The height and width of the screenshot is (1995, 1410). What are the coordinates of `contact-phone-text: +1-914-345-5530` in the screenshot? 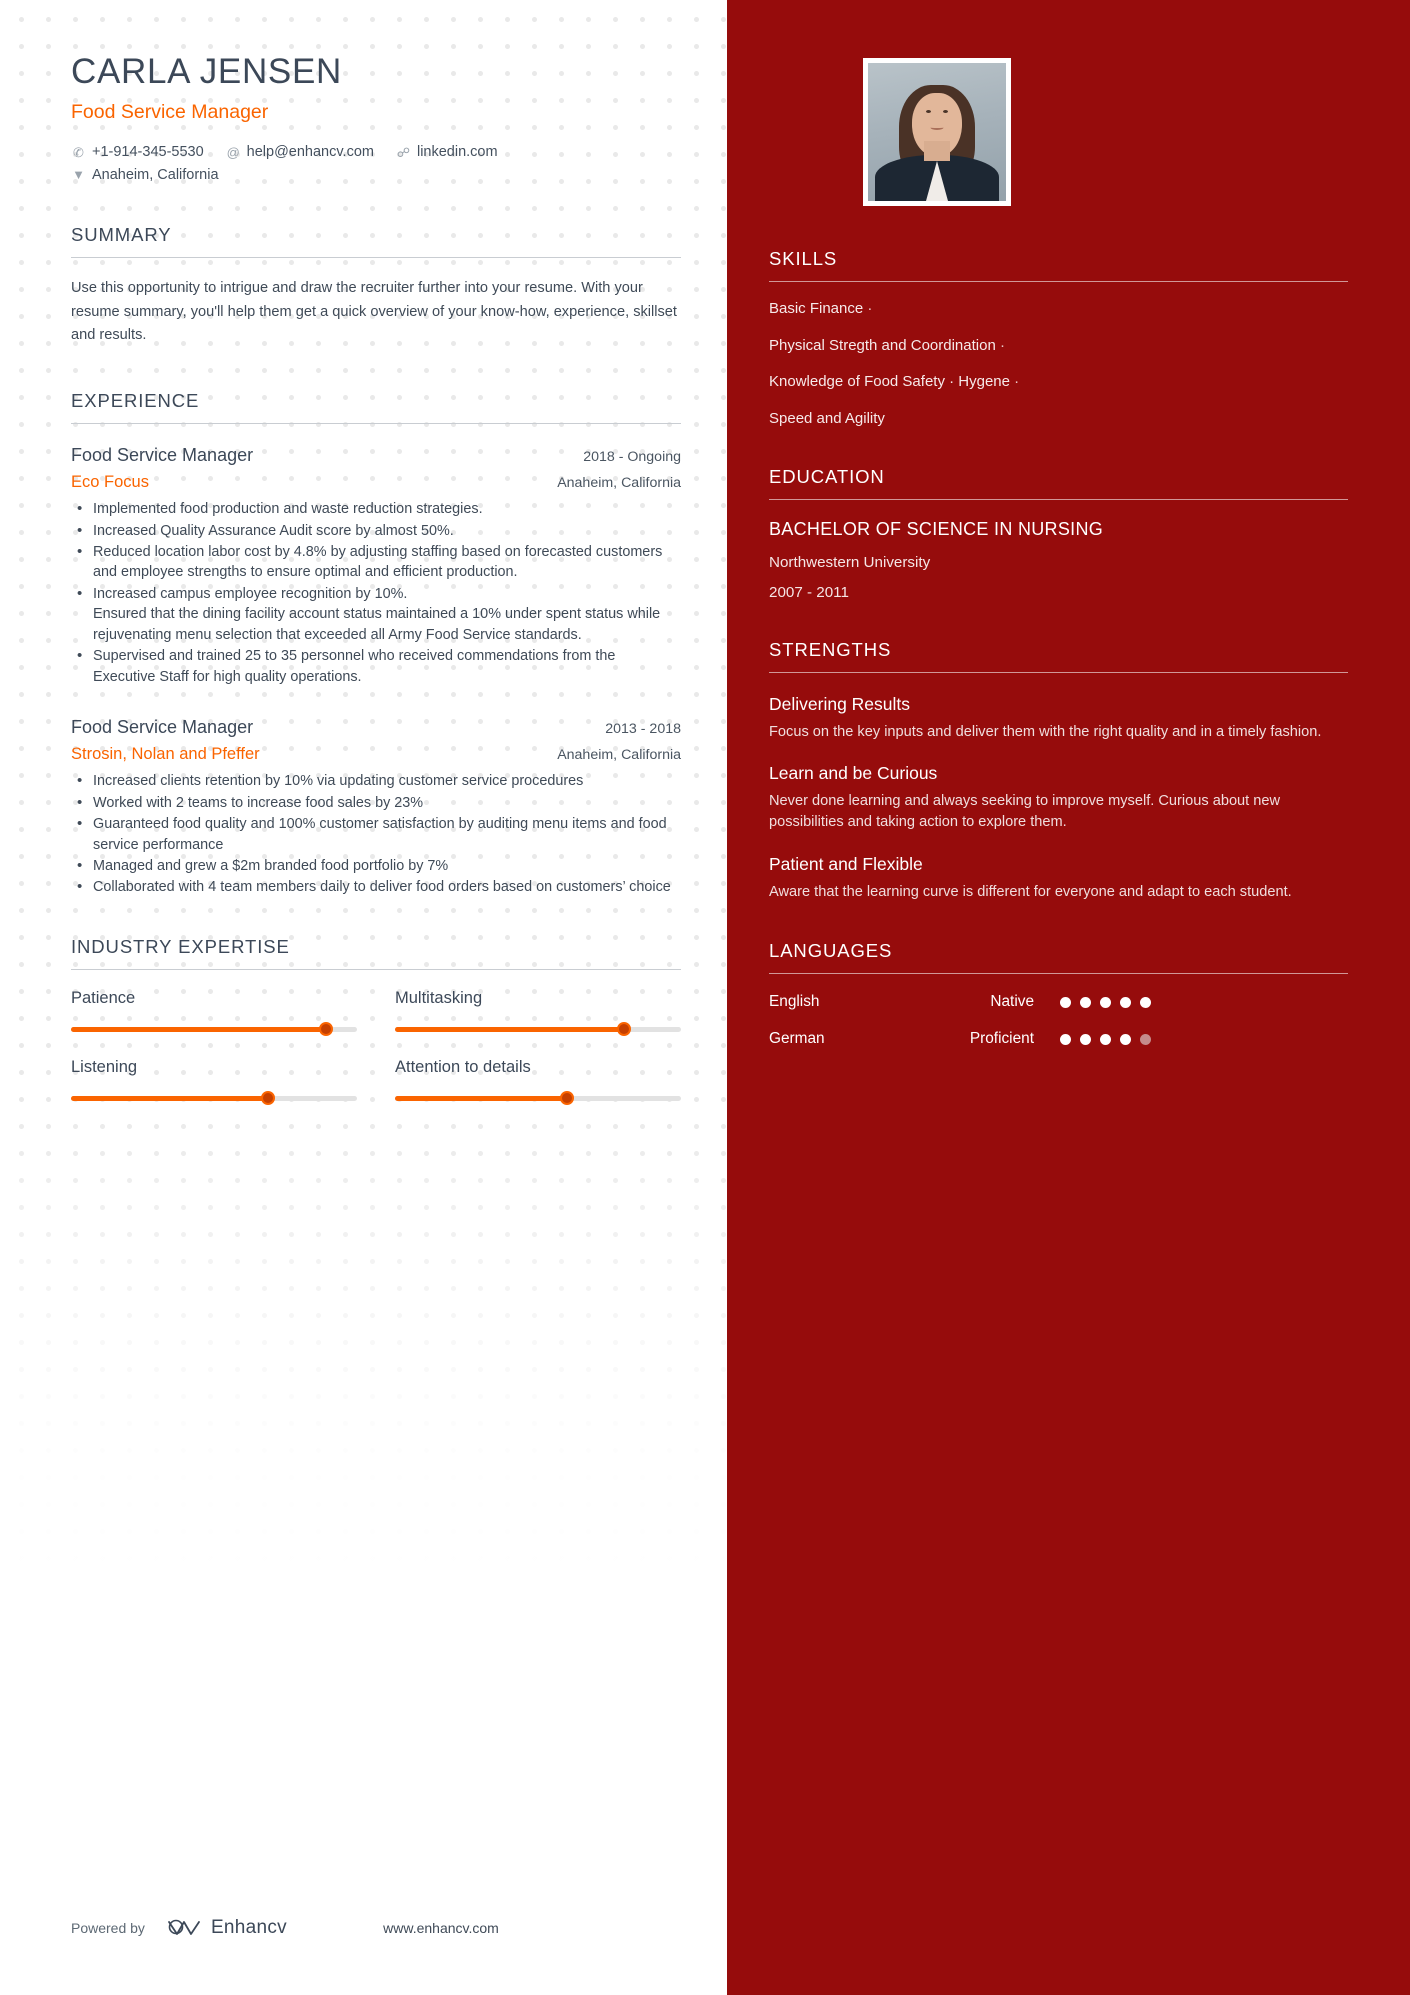 It's located at (148, 152).